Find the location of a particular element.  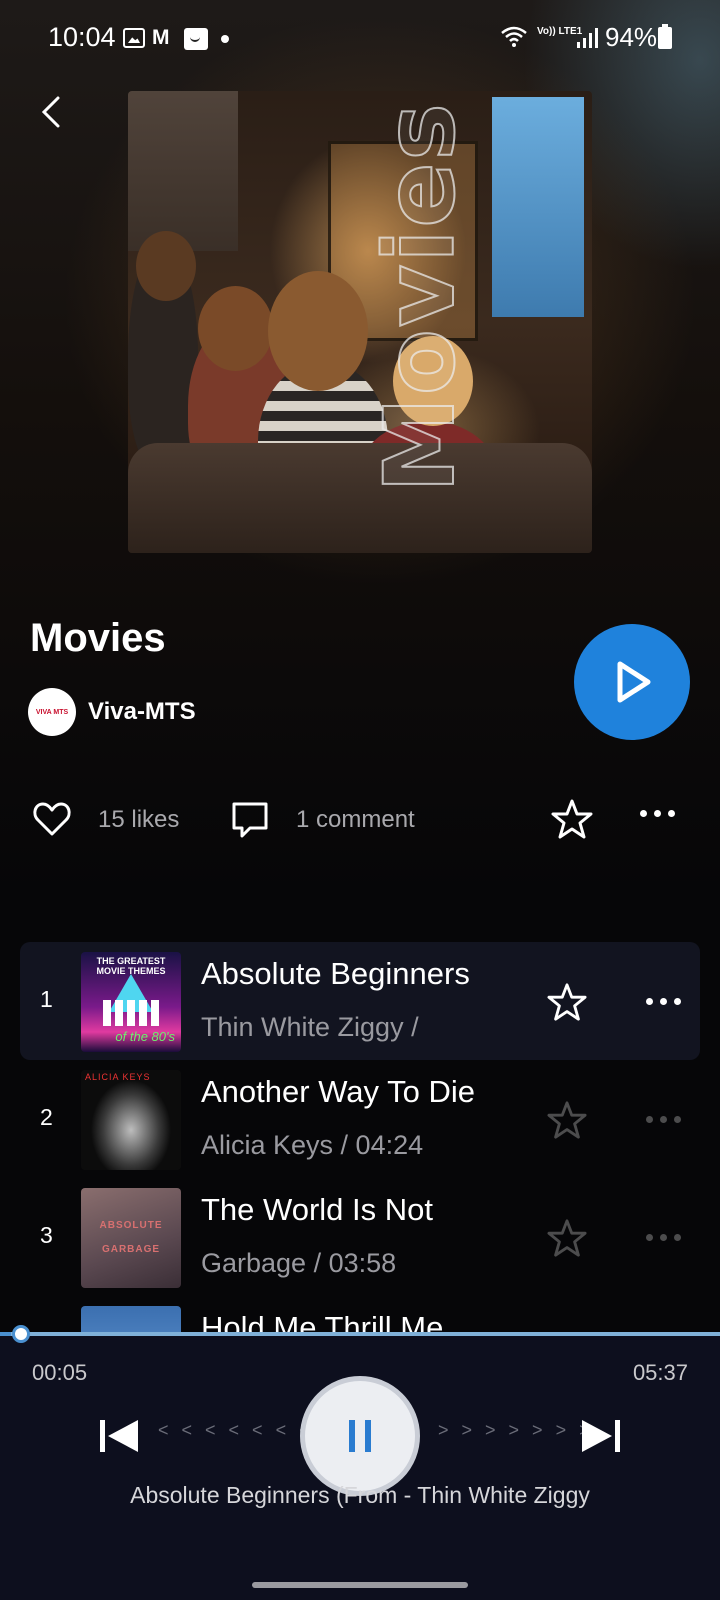

track-subtitle: Thin White Ziggy / is located at coordinates (310, 1027).